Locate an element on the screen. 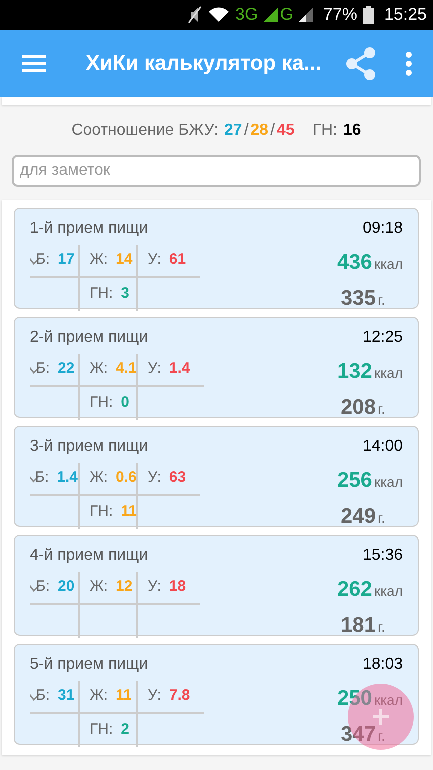  protein-value: 17 is located at coordinates (66, 260).